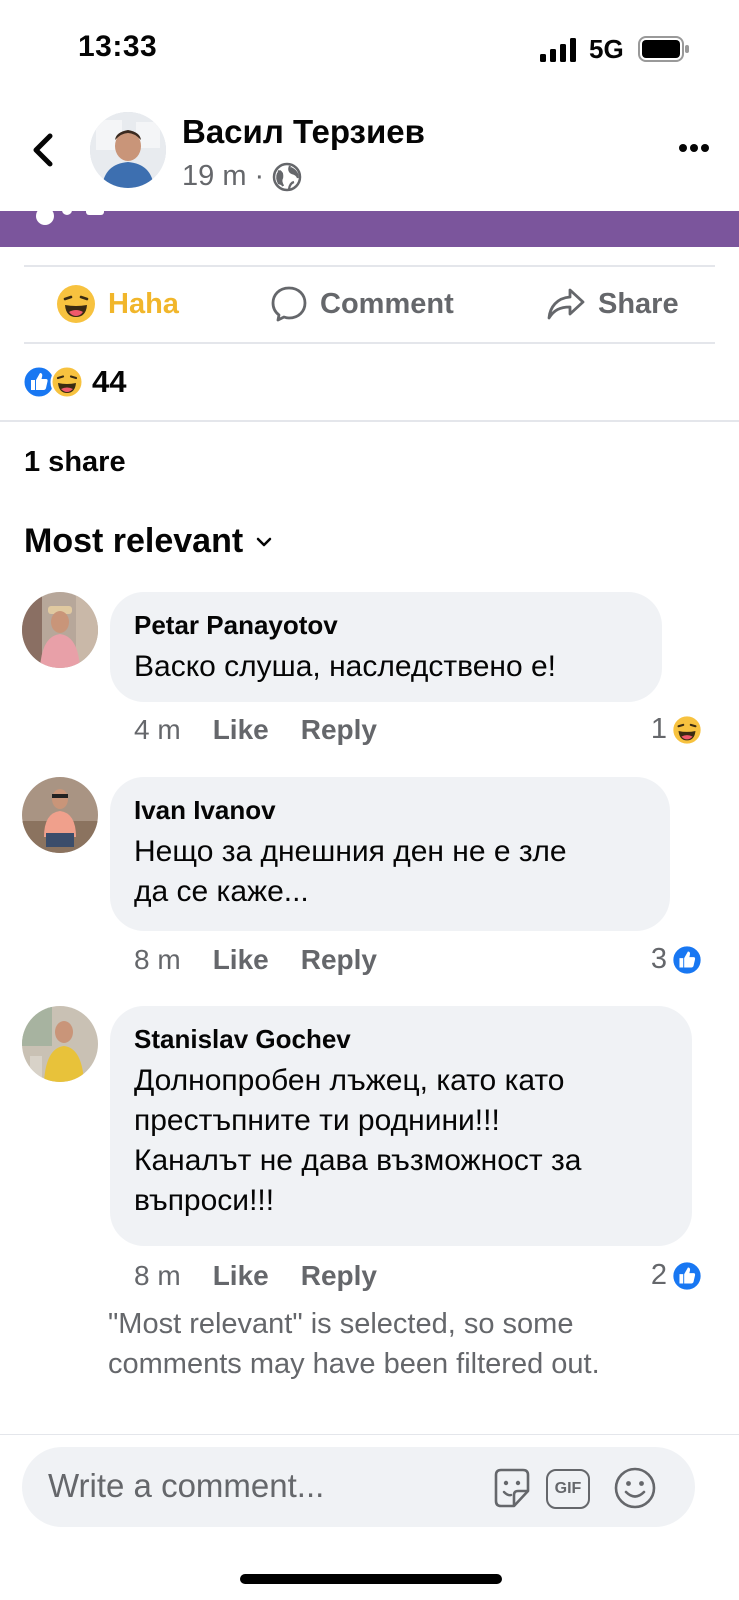 This screenshot has height=1600, width=739. What do you see at coordinates (658, 729) in the screenshot?
I see `comment-reaction-count: 1` at bounding box center [658, 729].